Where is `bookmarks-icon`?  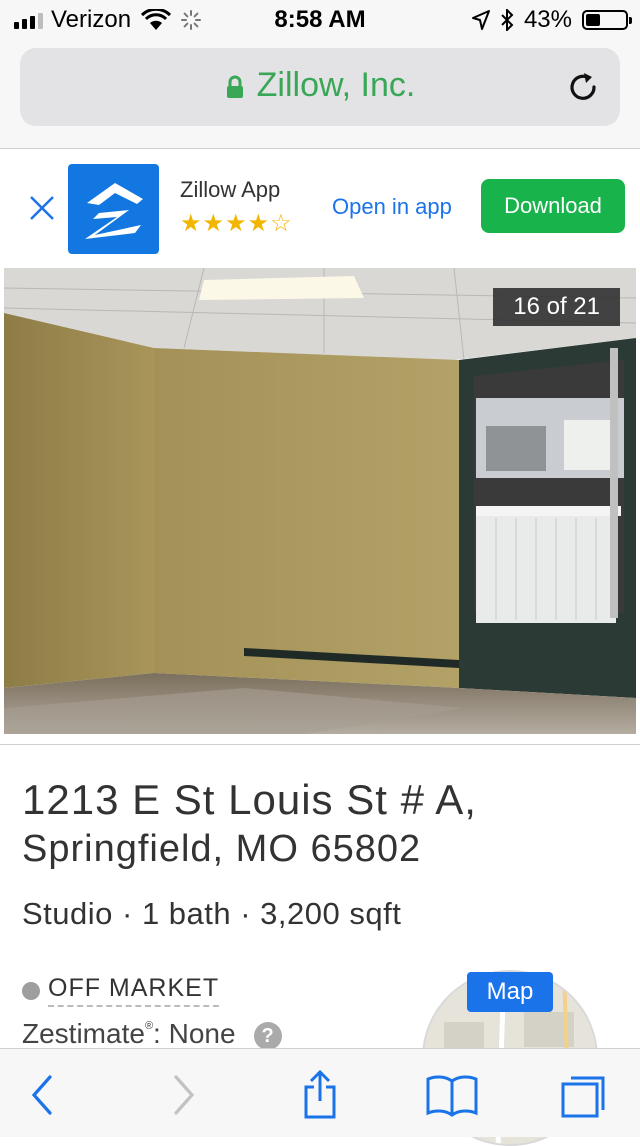 bookmarks-icon is located at coordinates (452, 1096).